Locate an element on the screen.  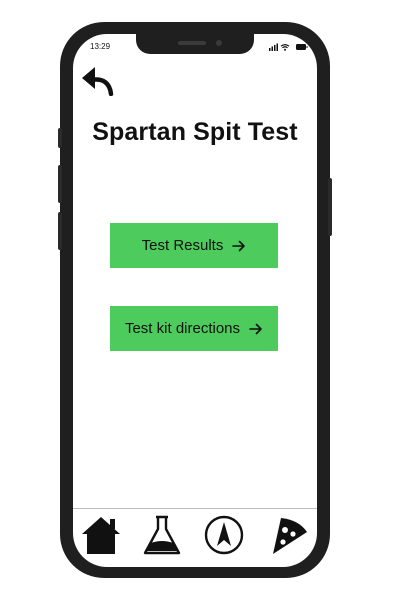
test-results-button: Test Results is located at coordinates (194, 245).